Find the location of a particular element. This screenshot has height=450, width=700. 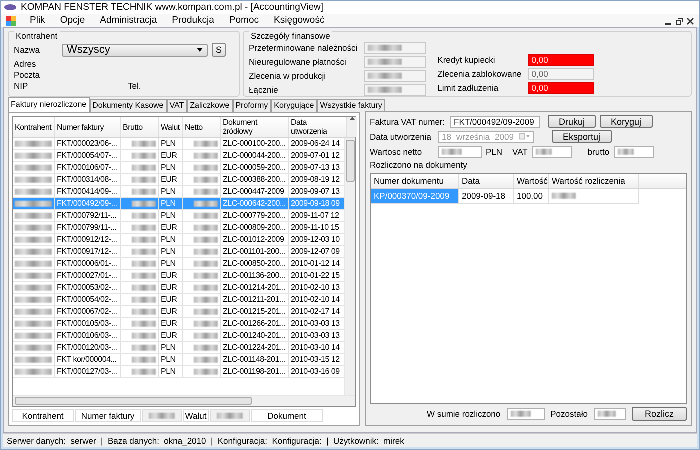

menu-item: Księgowość is located at coordinates (299, 20).